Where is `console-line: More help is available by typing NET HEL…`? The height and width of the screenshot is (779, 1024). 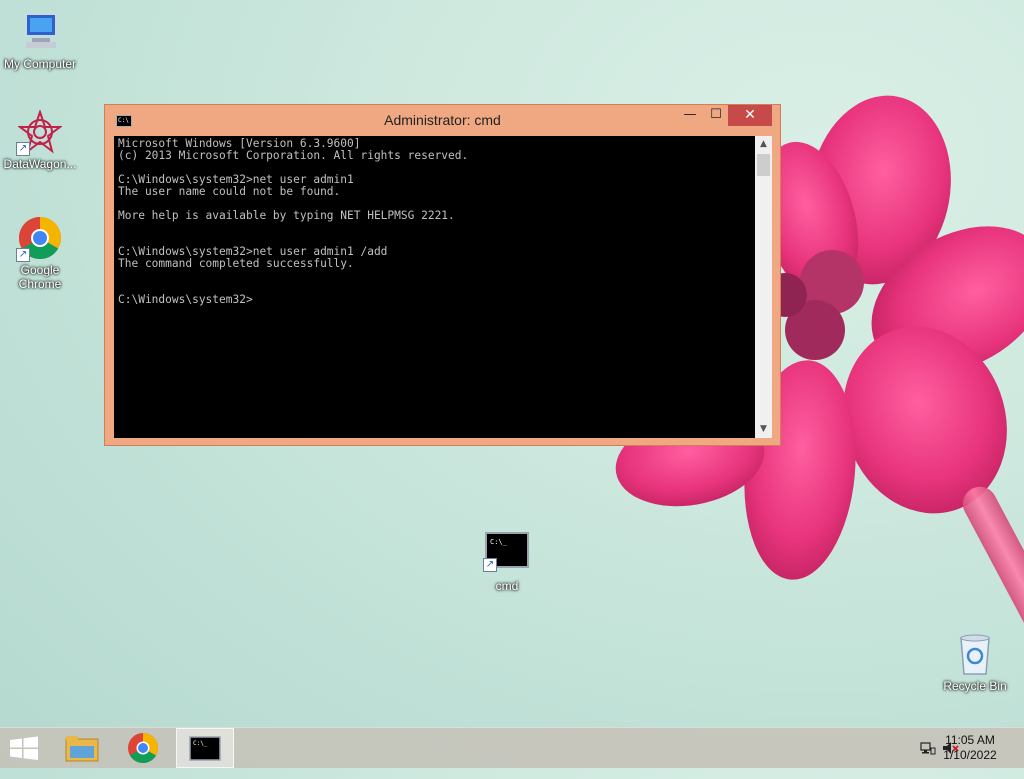
console-line: More help is available by typing NET HEL… is located at coordinates (286, 215).